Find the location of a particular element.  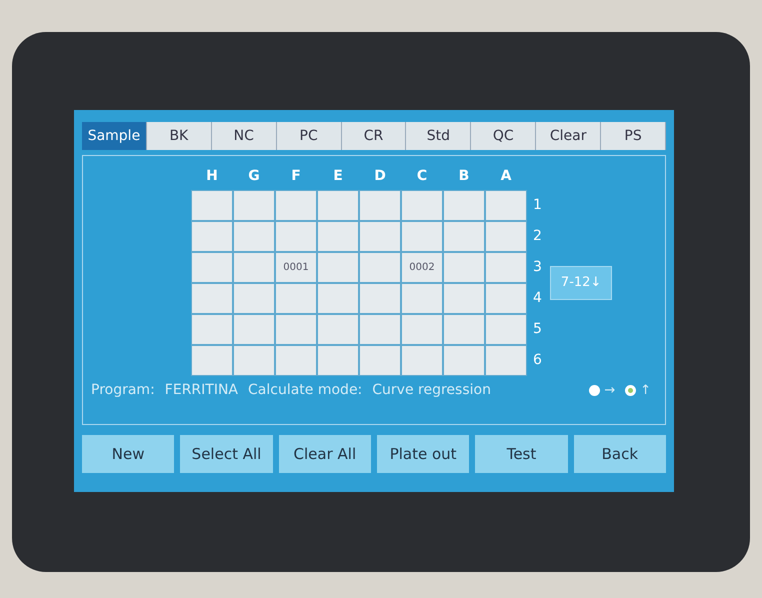

action-button: Back is located at coordinates (620, 454).